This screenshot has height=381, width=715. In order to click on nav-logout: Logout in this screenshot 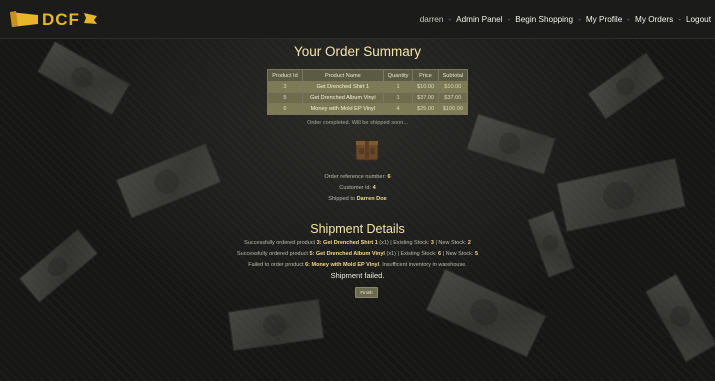, I will do `click(698, 19)`.